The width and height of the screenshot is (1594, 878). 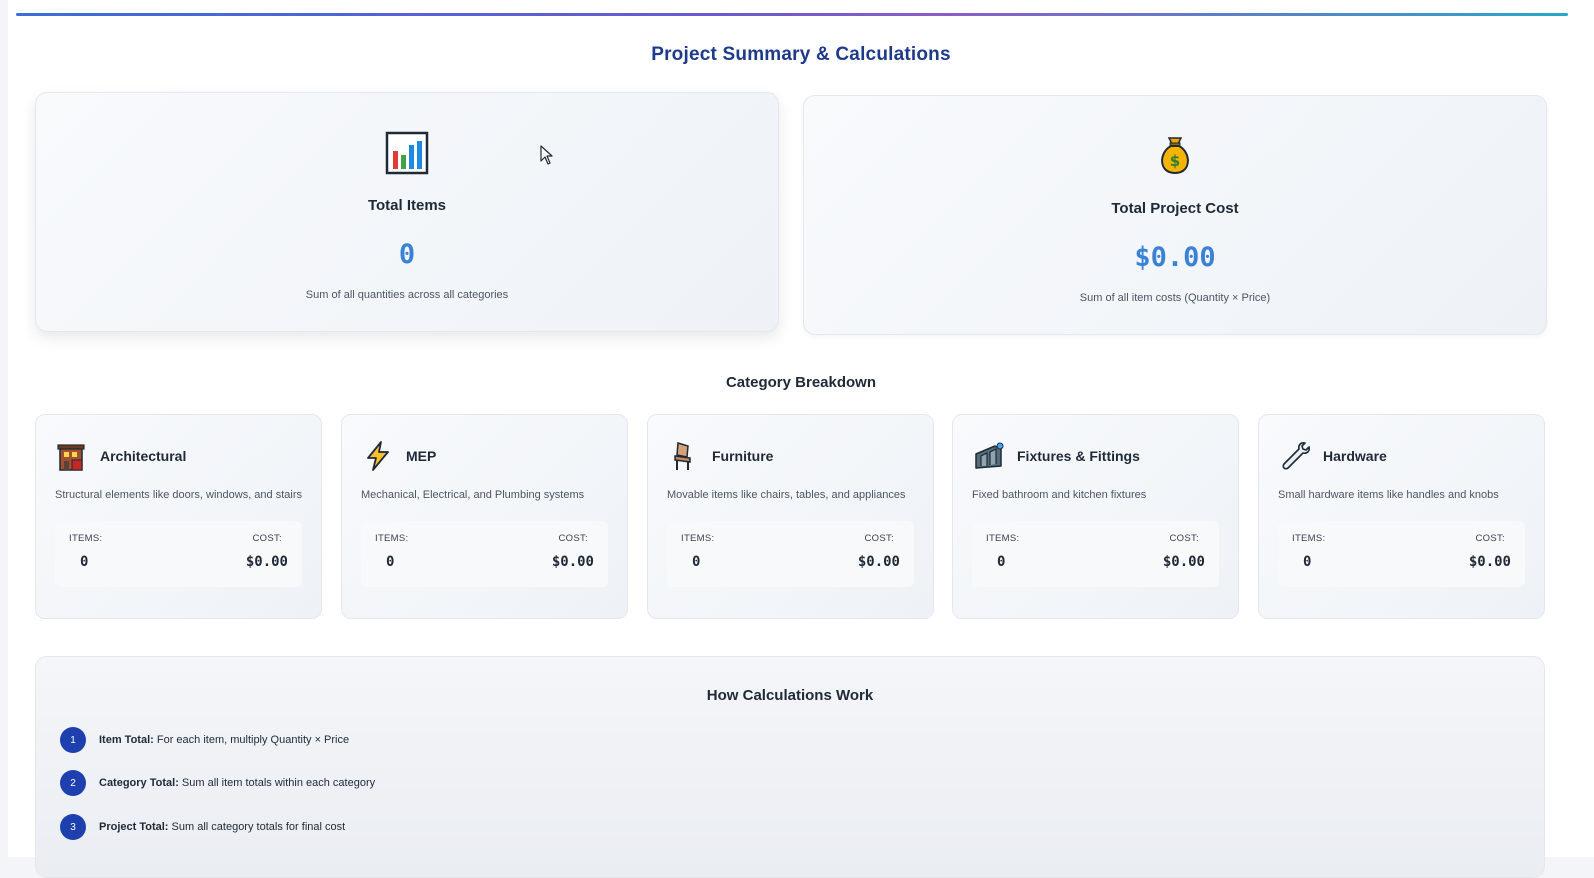 I want to click on mouse-cursor-icon, so click(x=546, y=155).